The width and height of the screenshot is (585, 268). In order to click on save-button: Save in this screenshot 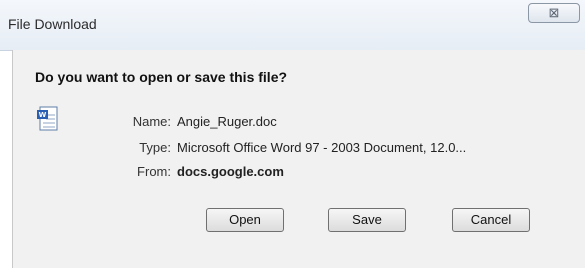, I will do `click(367, 220)`.